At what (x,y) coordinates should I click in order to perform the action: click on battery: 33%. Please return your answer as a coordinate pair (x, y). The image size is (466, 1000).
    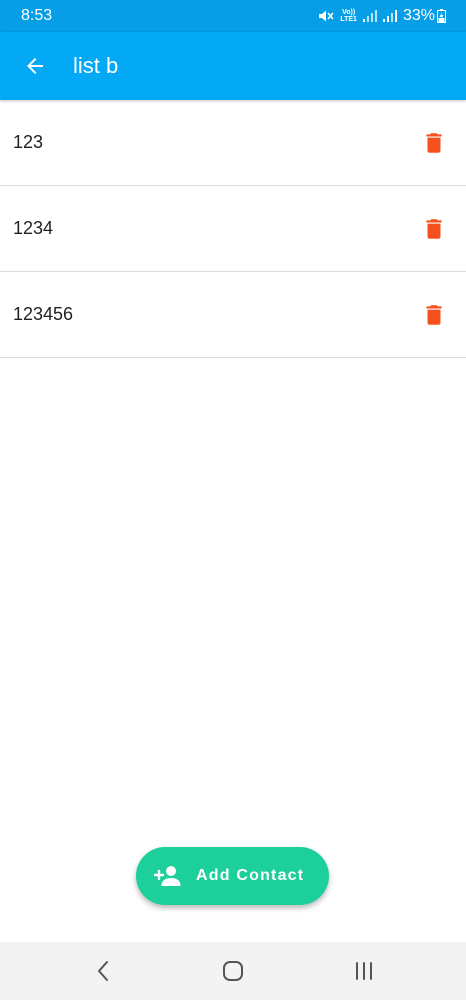
    Looking at the image, I should click on (424, 16).